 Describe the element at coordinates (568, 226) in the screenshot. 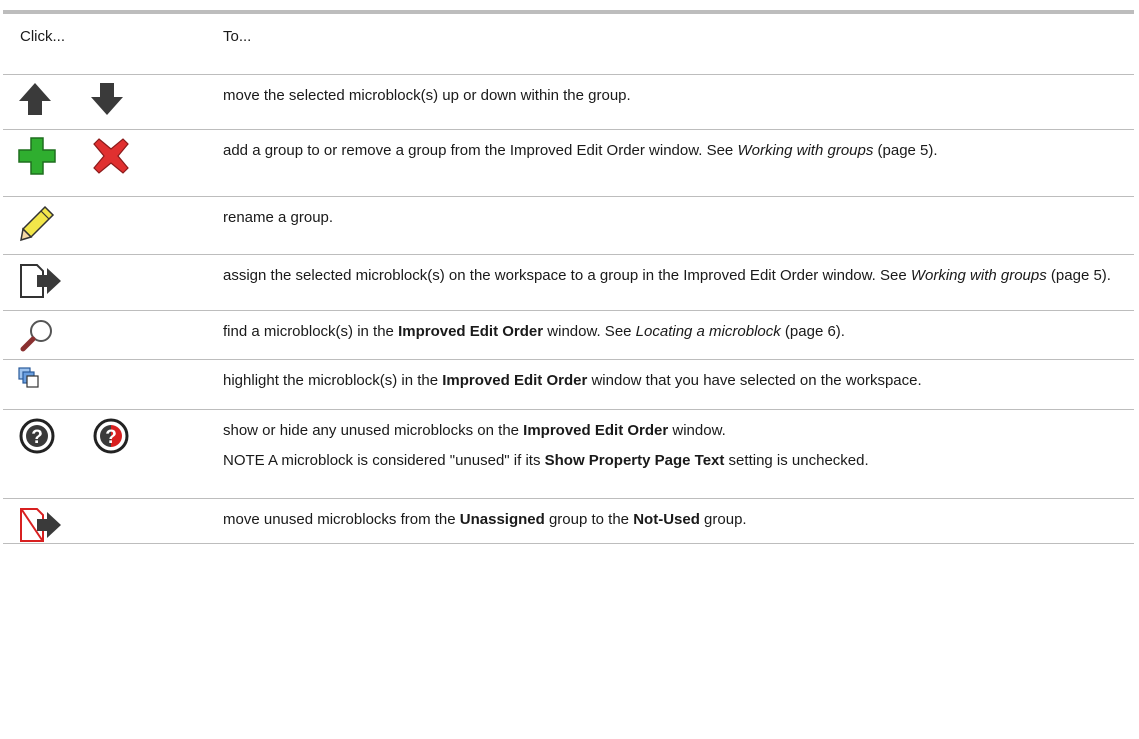

I see `table-row: rename a group.` at that location.